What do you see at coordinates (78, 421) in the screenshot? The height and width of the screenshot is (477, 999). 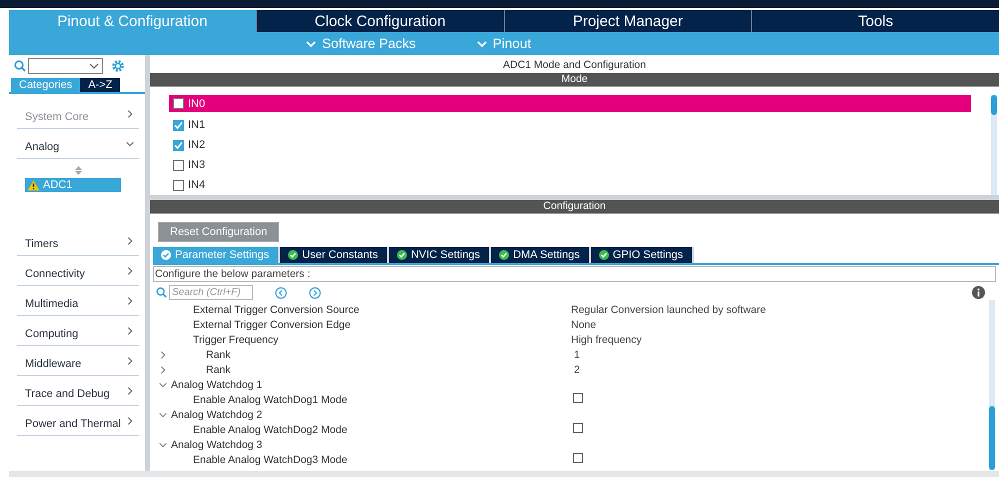 I see `category-item: Power and Thermal` at bounding box center [78, 421].